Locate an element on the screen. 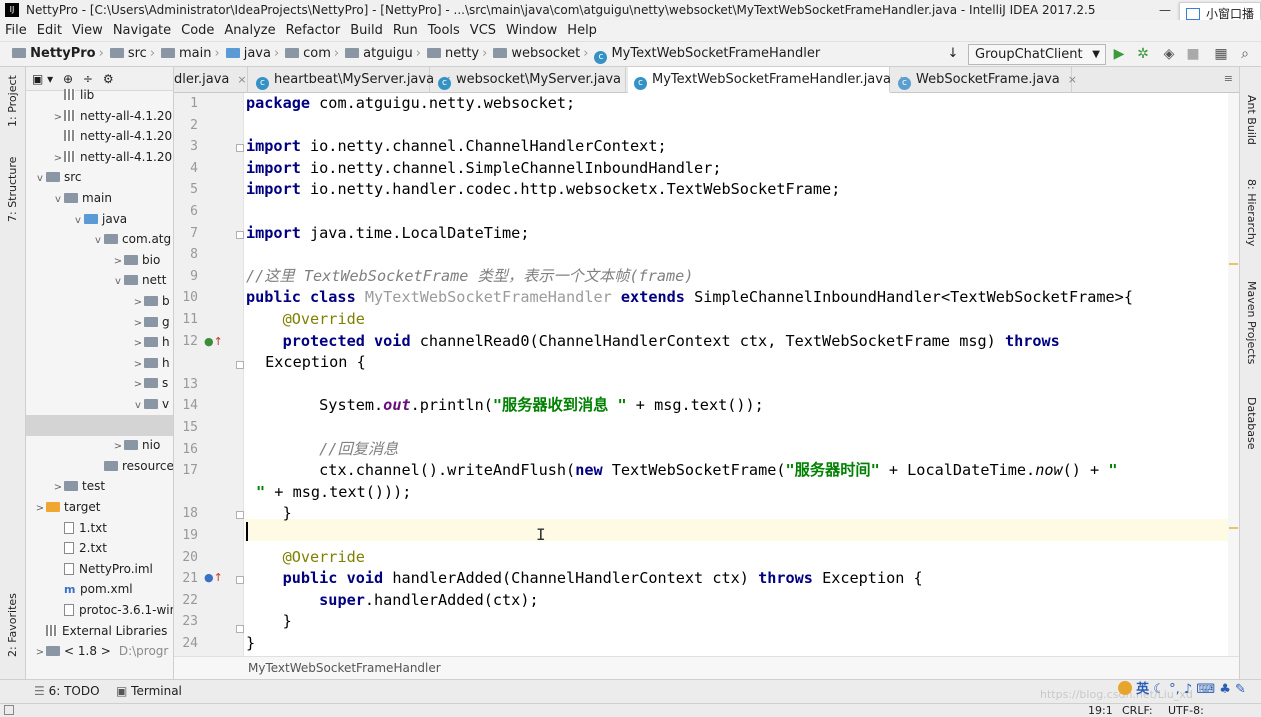 The image size is (1261, 717). keyboard-icon: ⌨ is located at coordinates (1205, 689).